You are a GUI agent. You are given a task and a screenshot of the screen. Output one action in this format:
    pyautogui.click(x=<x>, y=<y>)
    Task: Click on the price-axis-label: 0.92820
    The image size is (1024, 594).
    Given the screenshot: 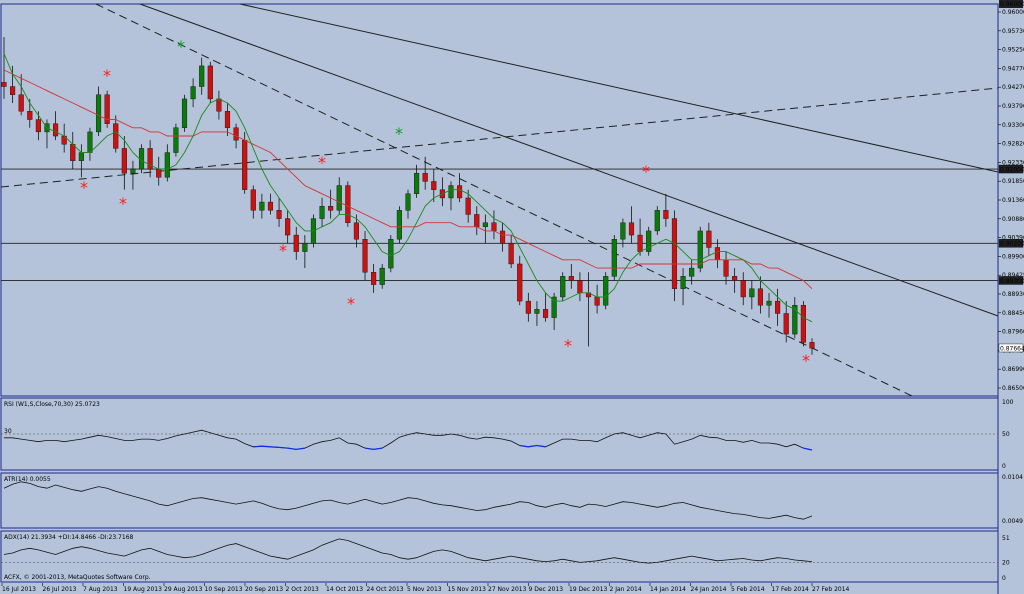 What is the action you would take?
    pyautogui.click(x=1013, y=144)
    